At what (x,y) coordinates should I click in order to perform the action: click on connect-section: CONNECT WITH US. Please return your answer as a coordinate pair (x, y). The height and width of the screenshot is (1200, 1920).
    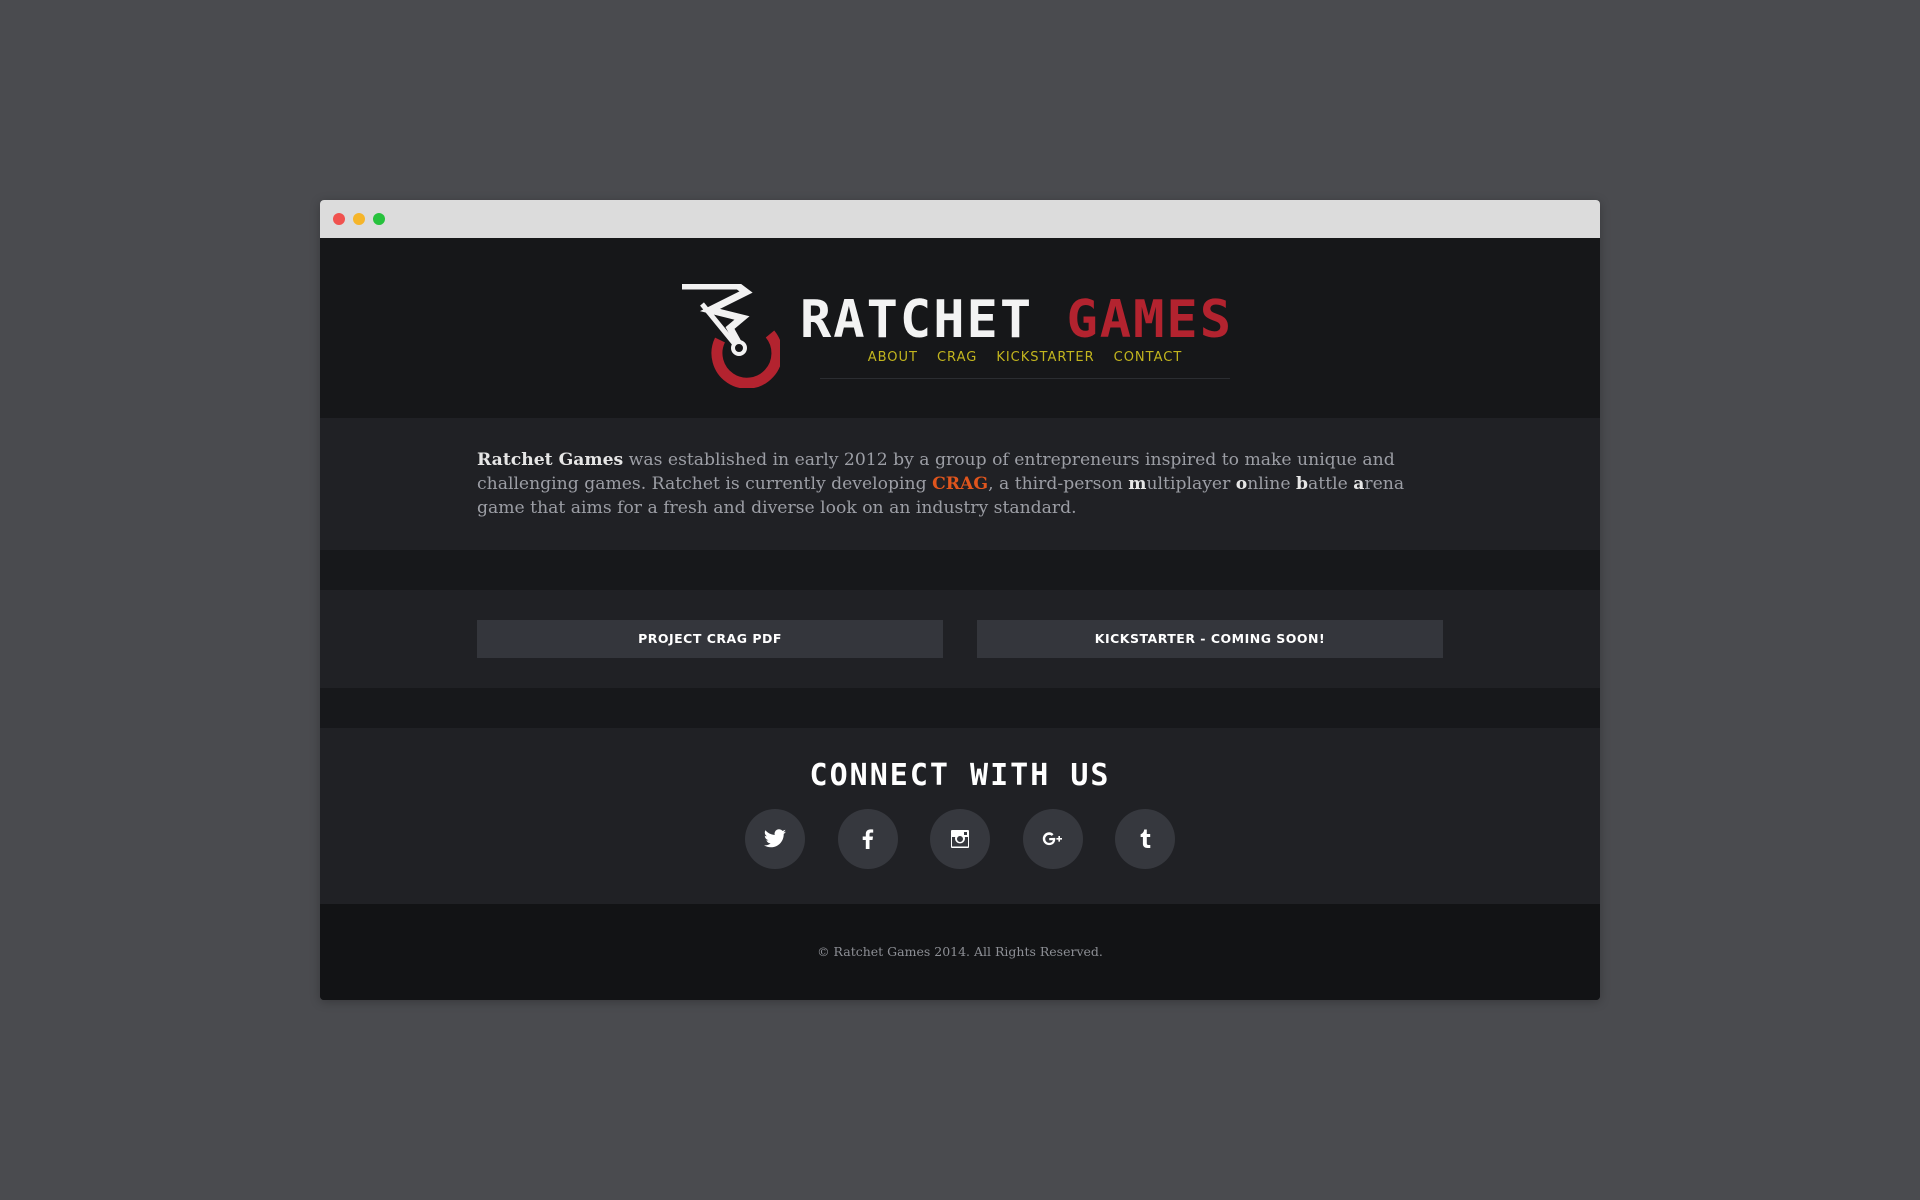
    Looking at the image, I should click on (960, 816).